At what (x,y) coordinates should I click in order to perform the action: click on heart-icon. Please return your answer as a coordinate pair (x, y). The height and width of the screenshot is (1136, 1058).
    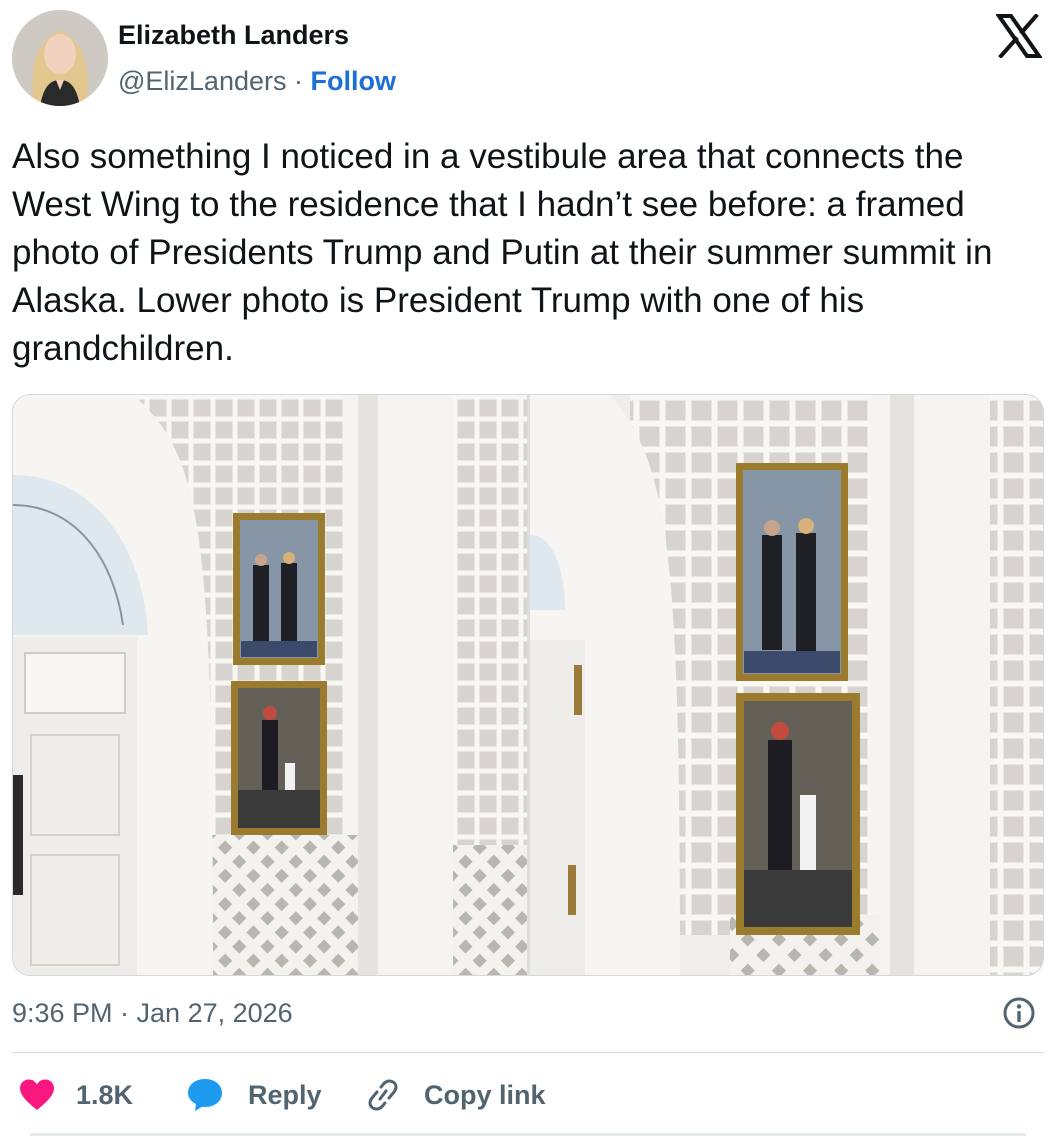
    Looking at the image, I should click on (37, 1095).